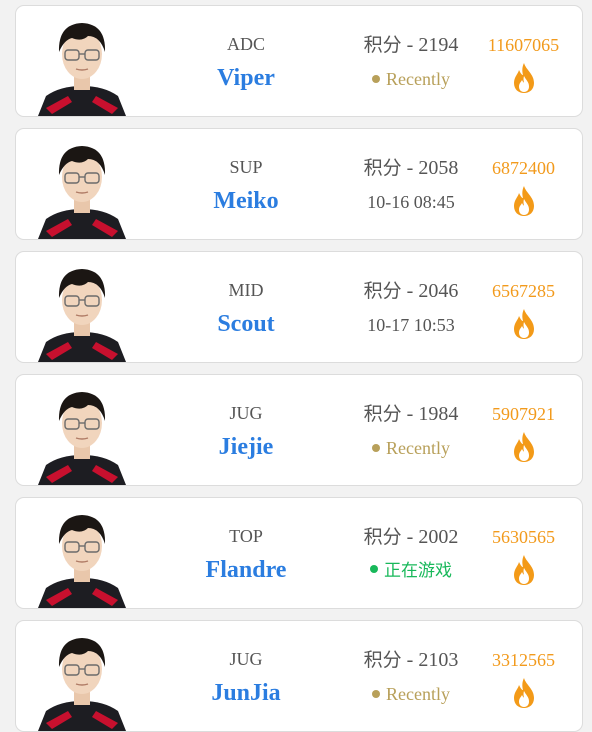 Image resolution: width=592 pixels, height=732 pixels. What do you see at coordinates (411, 168) in the screenshot?
I see `player-score: 积分 - 2058` at bounding box center [411, 168].